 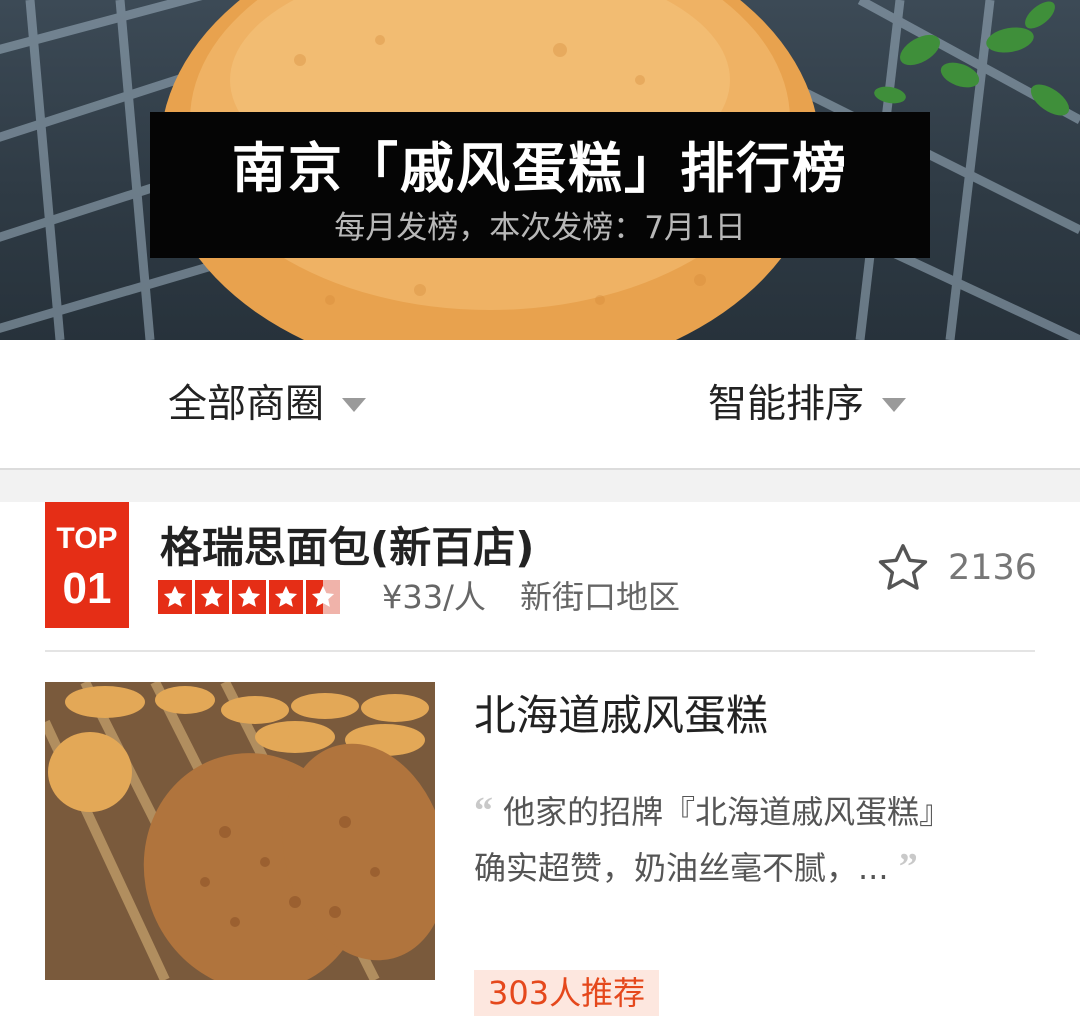 I want to click on rank-badge: TOP 01, so click(x=87, y=565).